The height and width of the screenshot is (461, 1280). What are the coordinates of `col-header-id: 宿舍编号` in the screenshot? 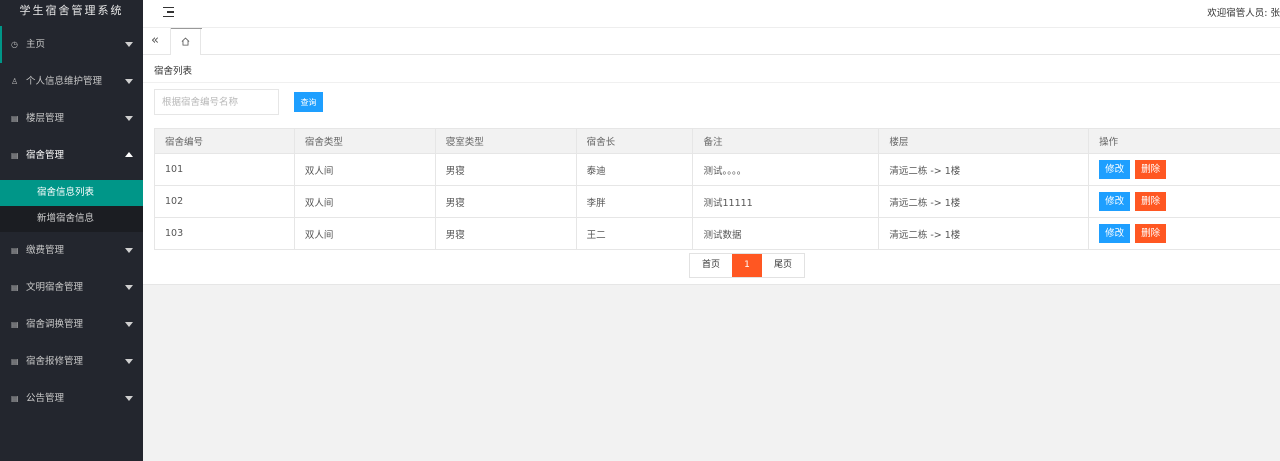 It's located at (224, 141).